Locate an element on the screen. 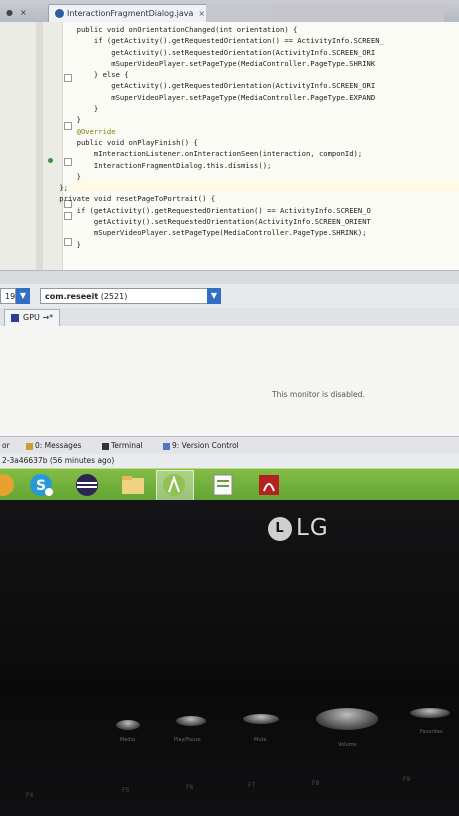 This screenshot has width=459, height=816. lg-logo-text: LG is located at coordinates (312, 528).